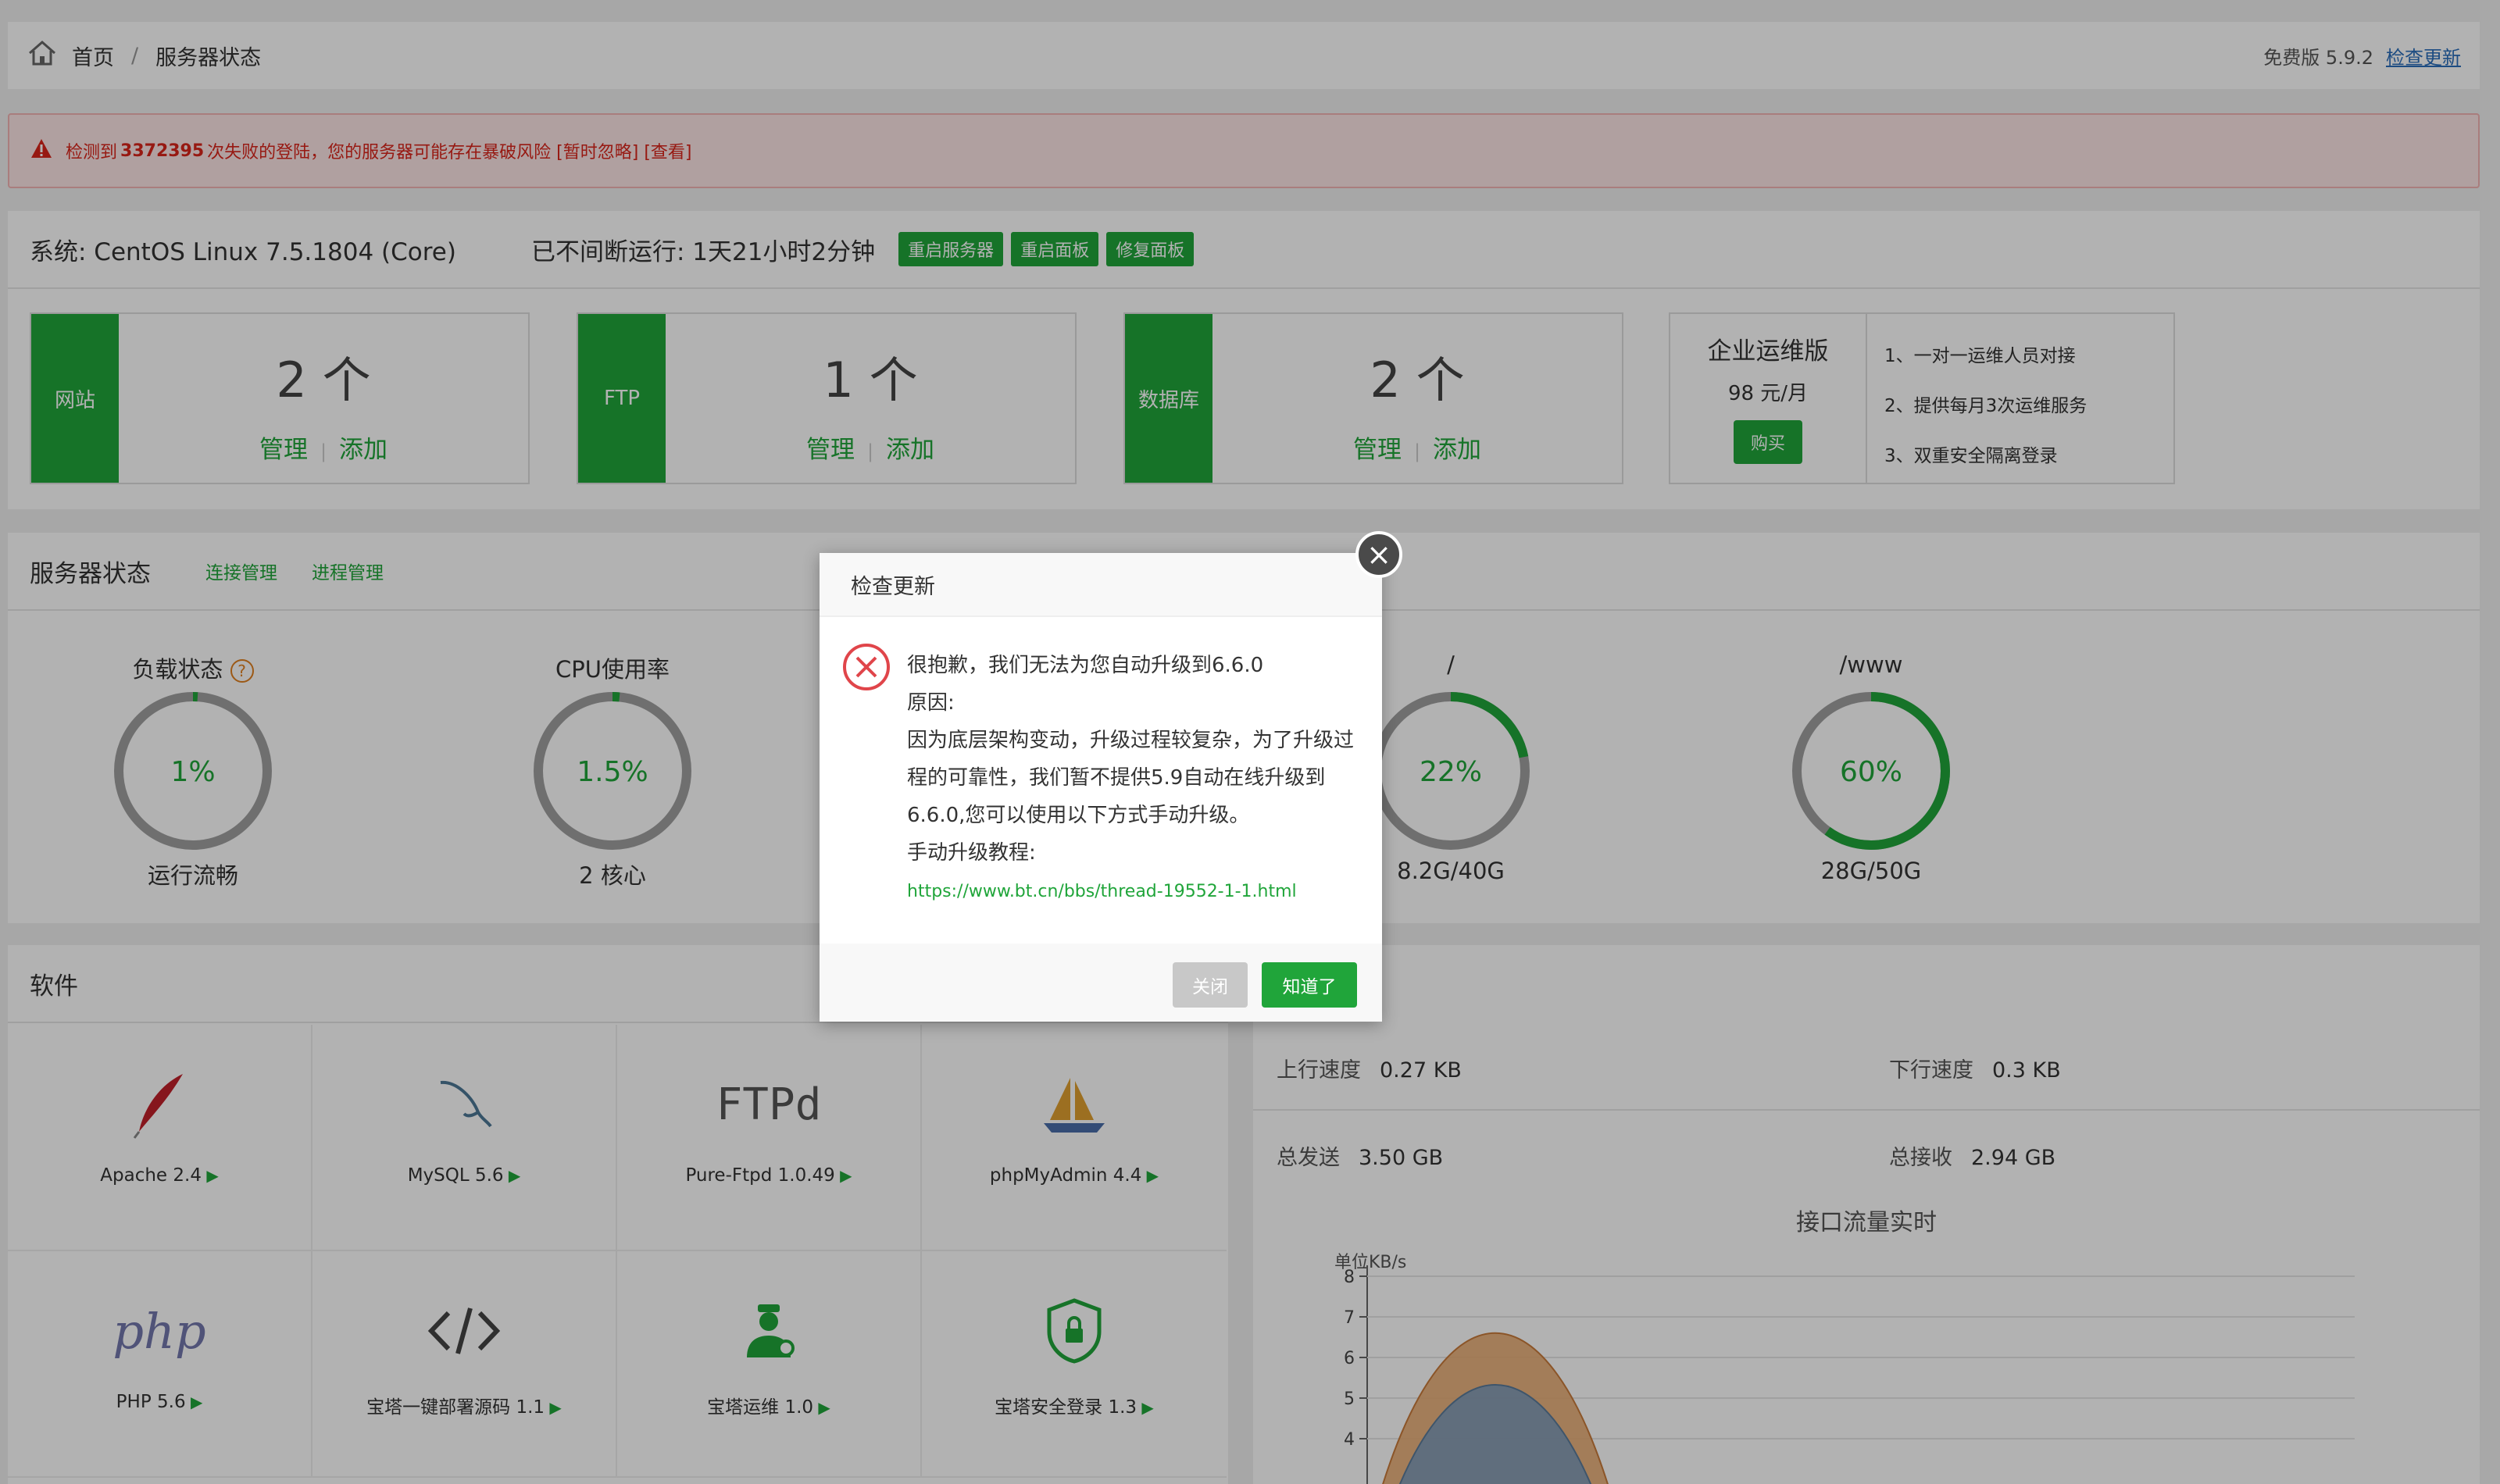 Image resolution: width=2500 pixels, height=1484 pixels. What do you see at coordinates (1101, 585) in the screenshot?
I see `dialog-title: 检查更新` at bounding box center [1101, 585].